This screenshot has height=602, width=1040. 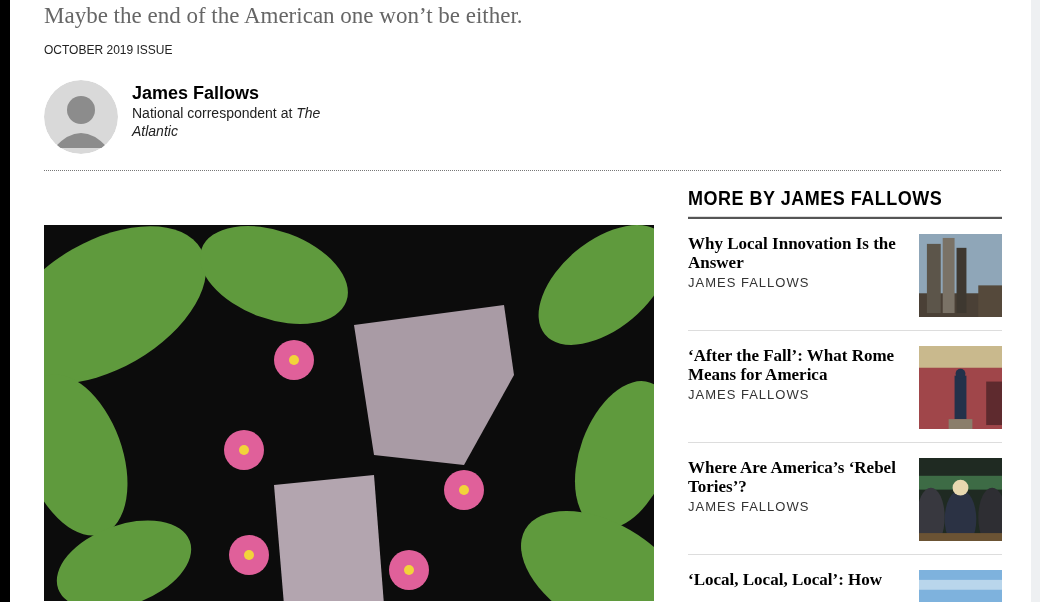 I want to click on author-bio: National correspondent at The Atlantic, so click(x=227, y=122).